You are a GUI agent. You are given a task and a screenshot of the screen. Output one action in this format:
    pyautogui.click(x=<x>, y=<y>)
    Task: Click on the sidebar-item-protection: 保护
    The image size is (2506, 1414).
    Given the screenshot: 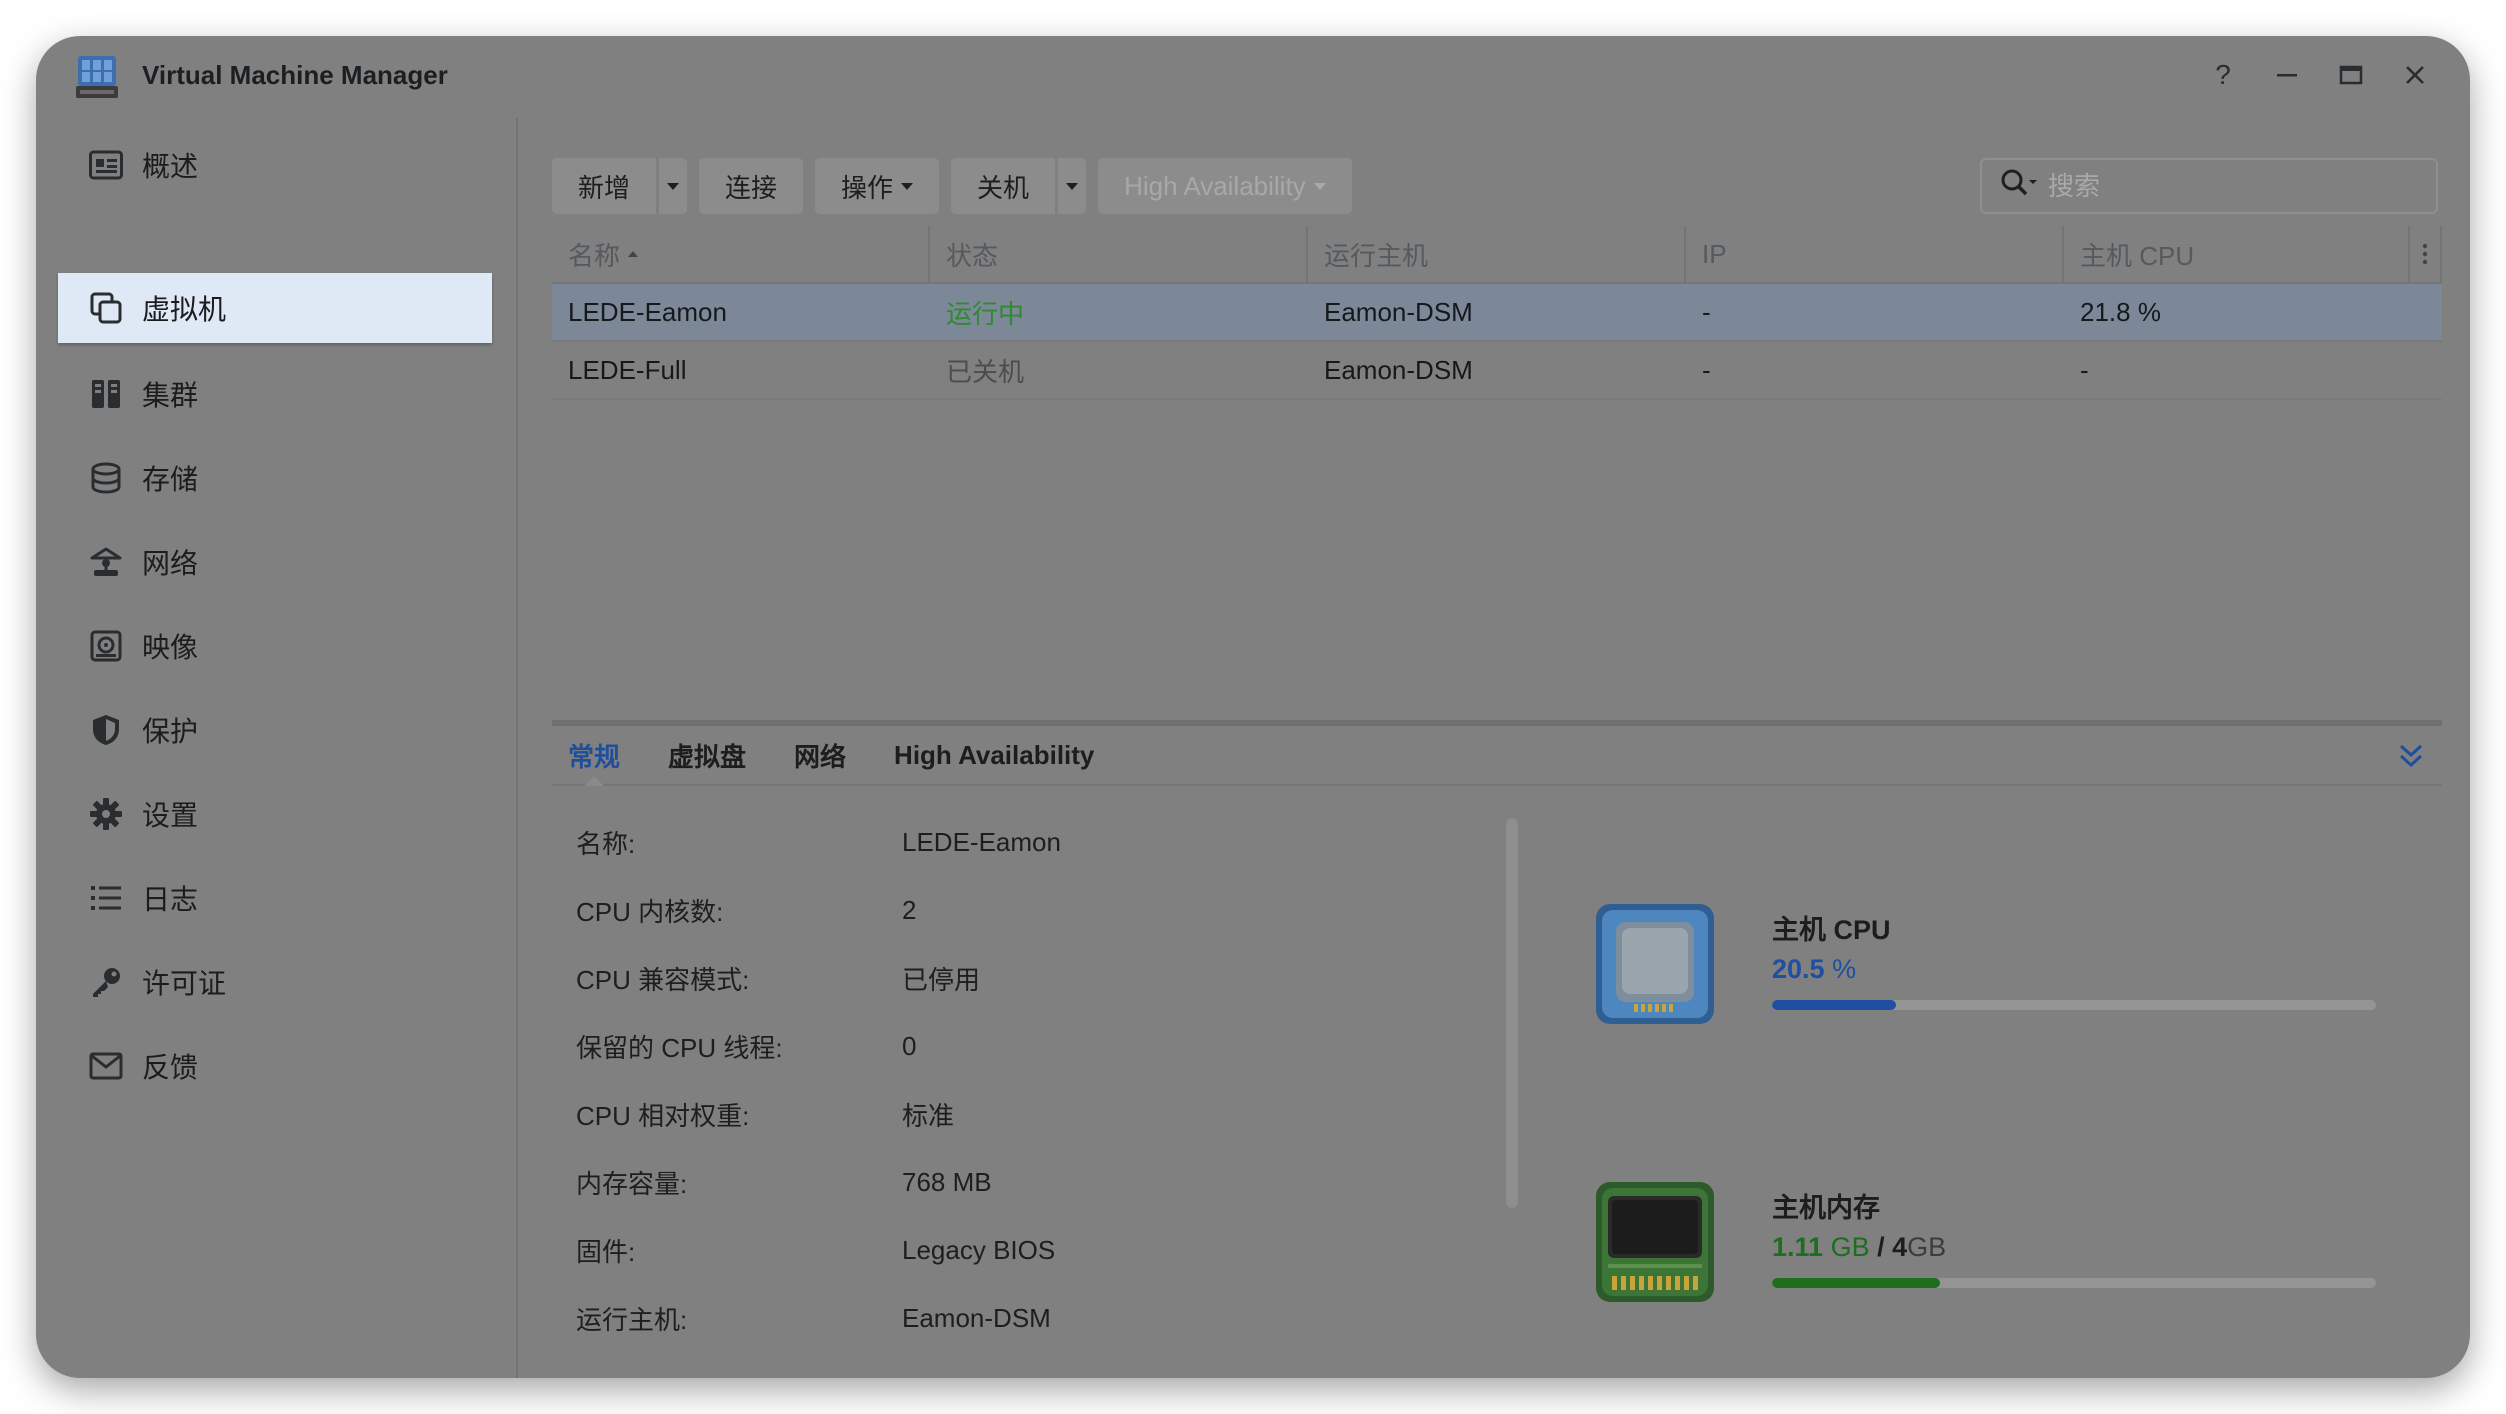 What is the action you would take?
    pyautogui.click(x=275, y=730)
    